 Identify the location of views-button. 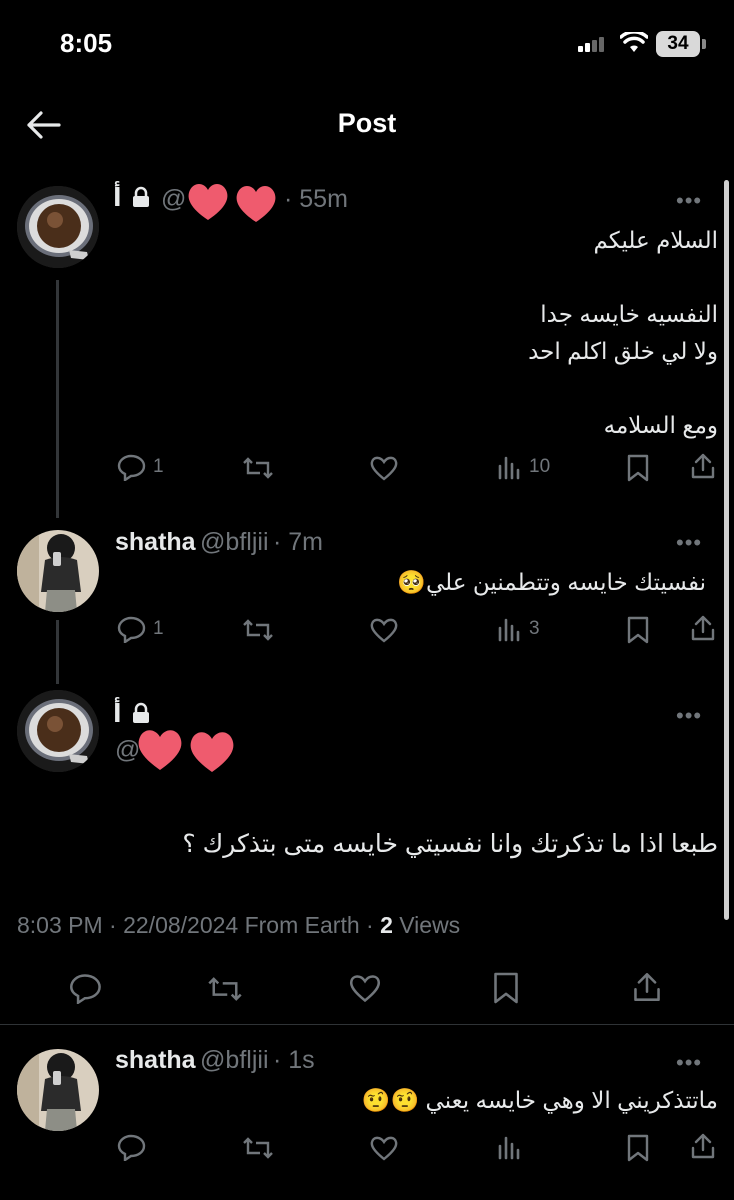
(510, 1147).